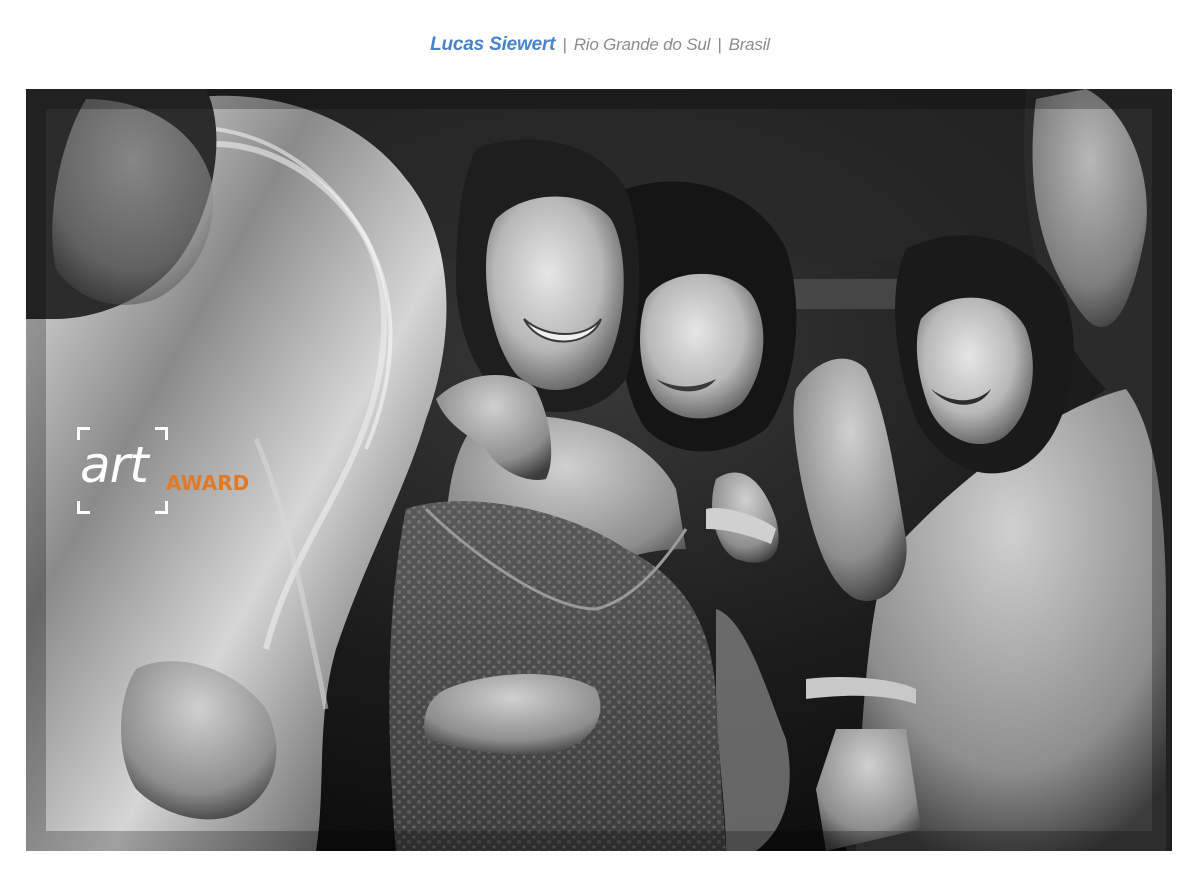  Describe the element at coordinates (114, 465) in the screenshot. I see `badge-art-text: art` at that location.